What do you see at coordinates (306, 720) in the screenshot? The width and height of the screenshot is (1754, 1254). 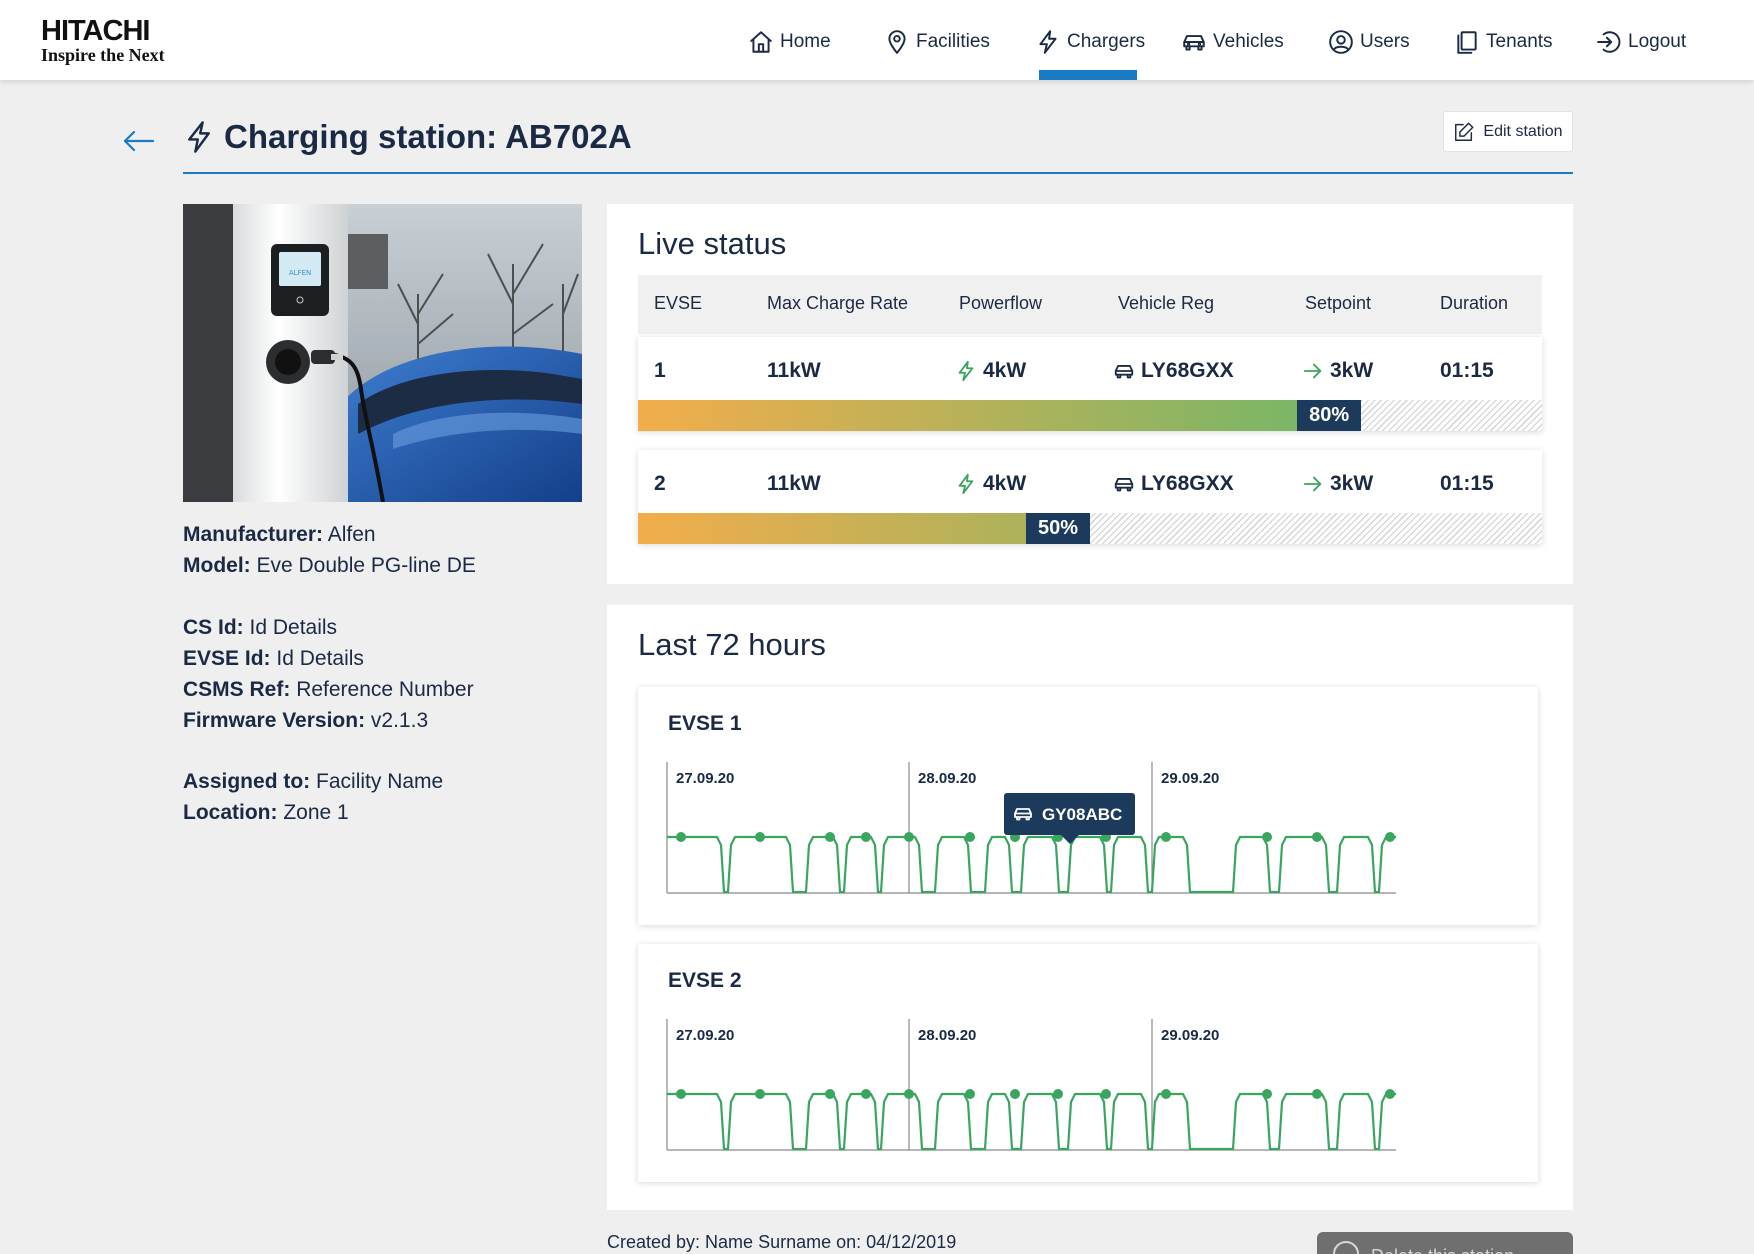 I see `firmware-row: Firmware Version: v2.1.3` at bounding box center [306, 720].